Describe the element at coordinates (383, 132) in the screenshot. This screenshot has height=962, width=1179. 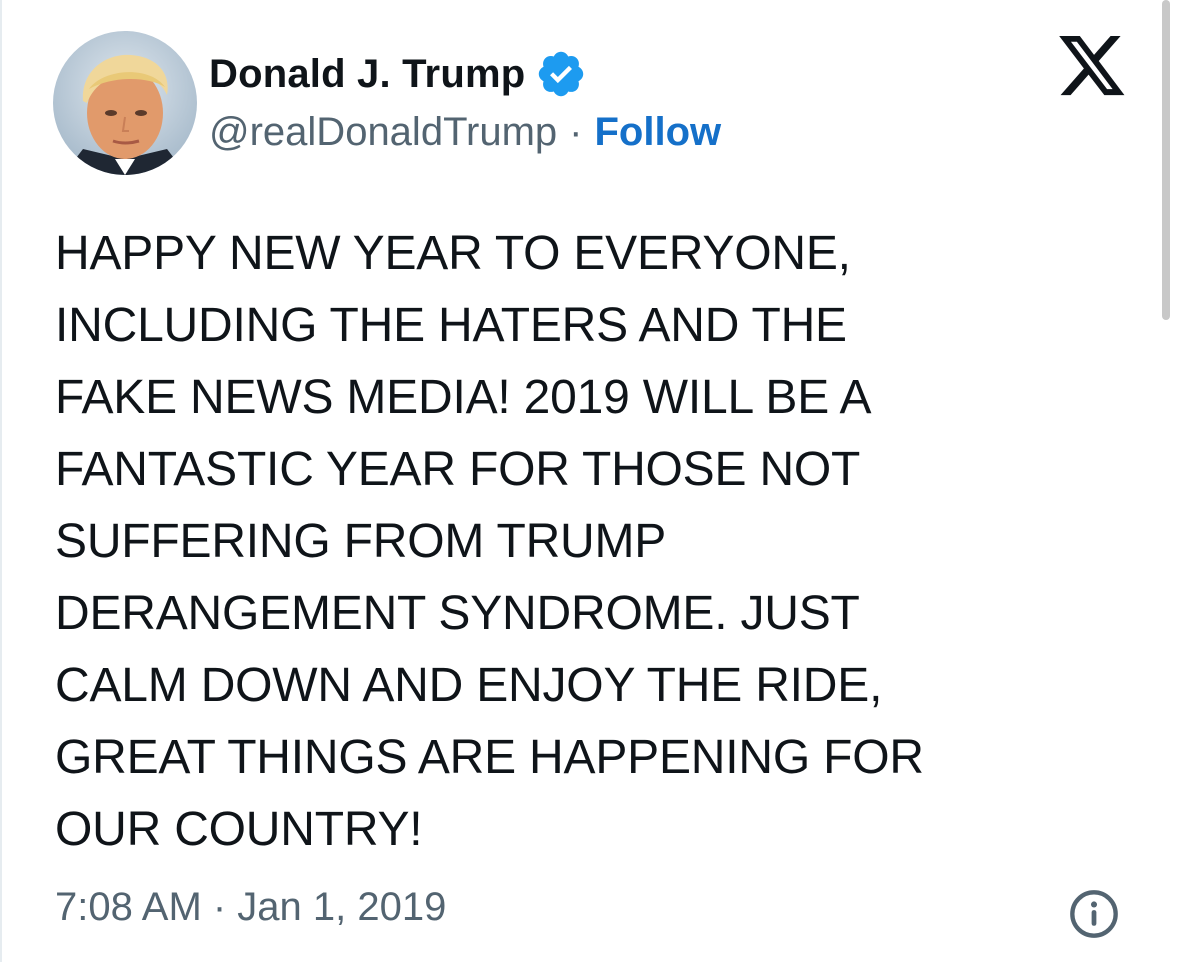
I see `author-handle: @realDonaldTrump` at that location.